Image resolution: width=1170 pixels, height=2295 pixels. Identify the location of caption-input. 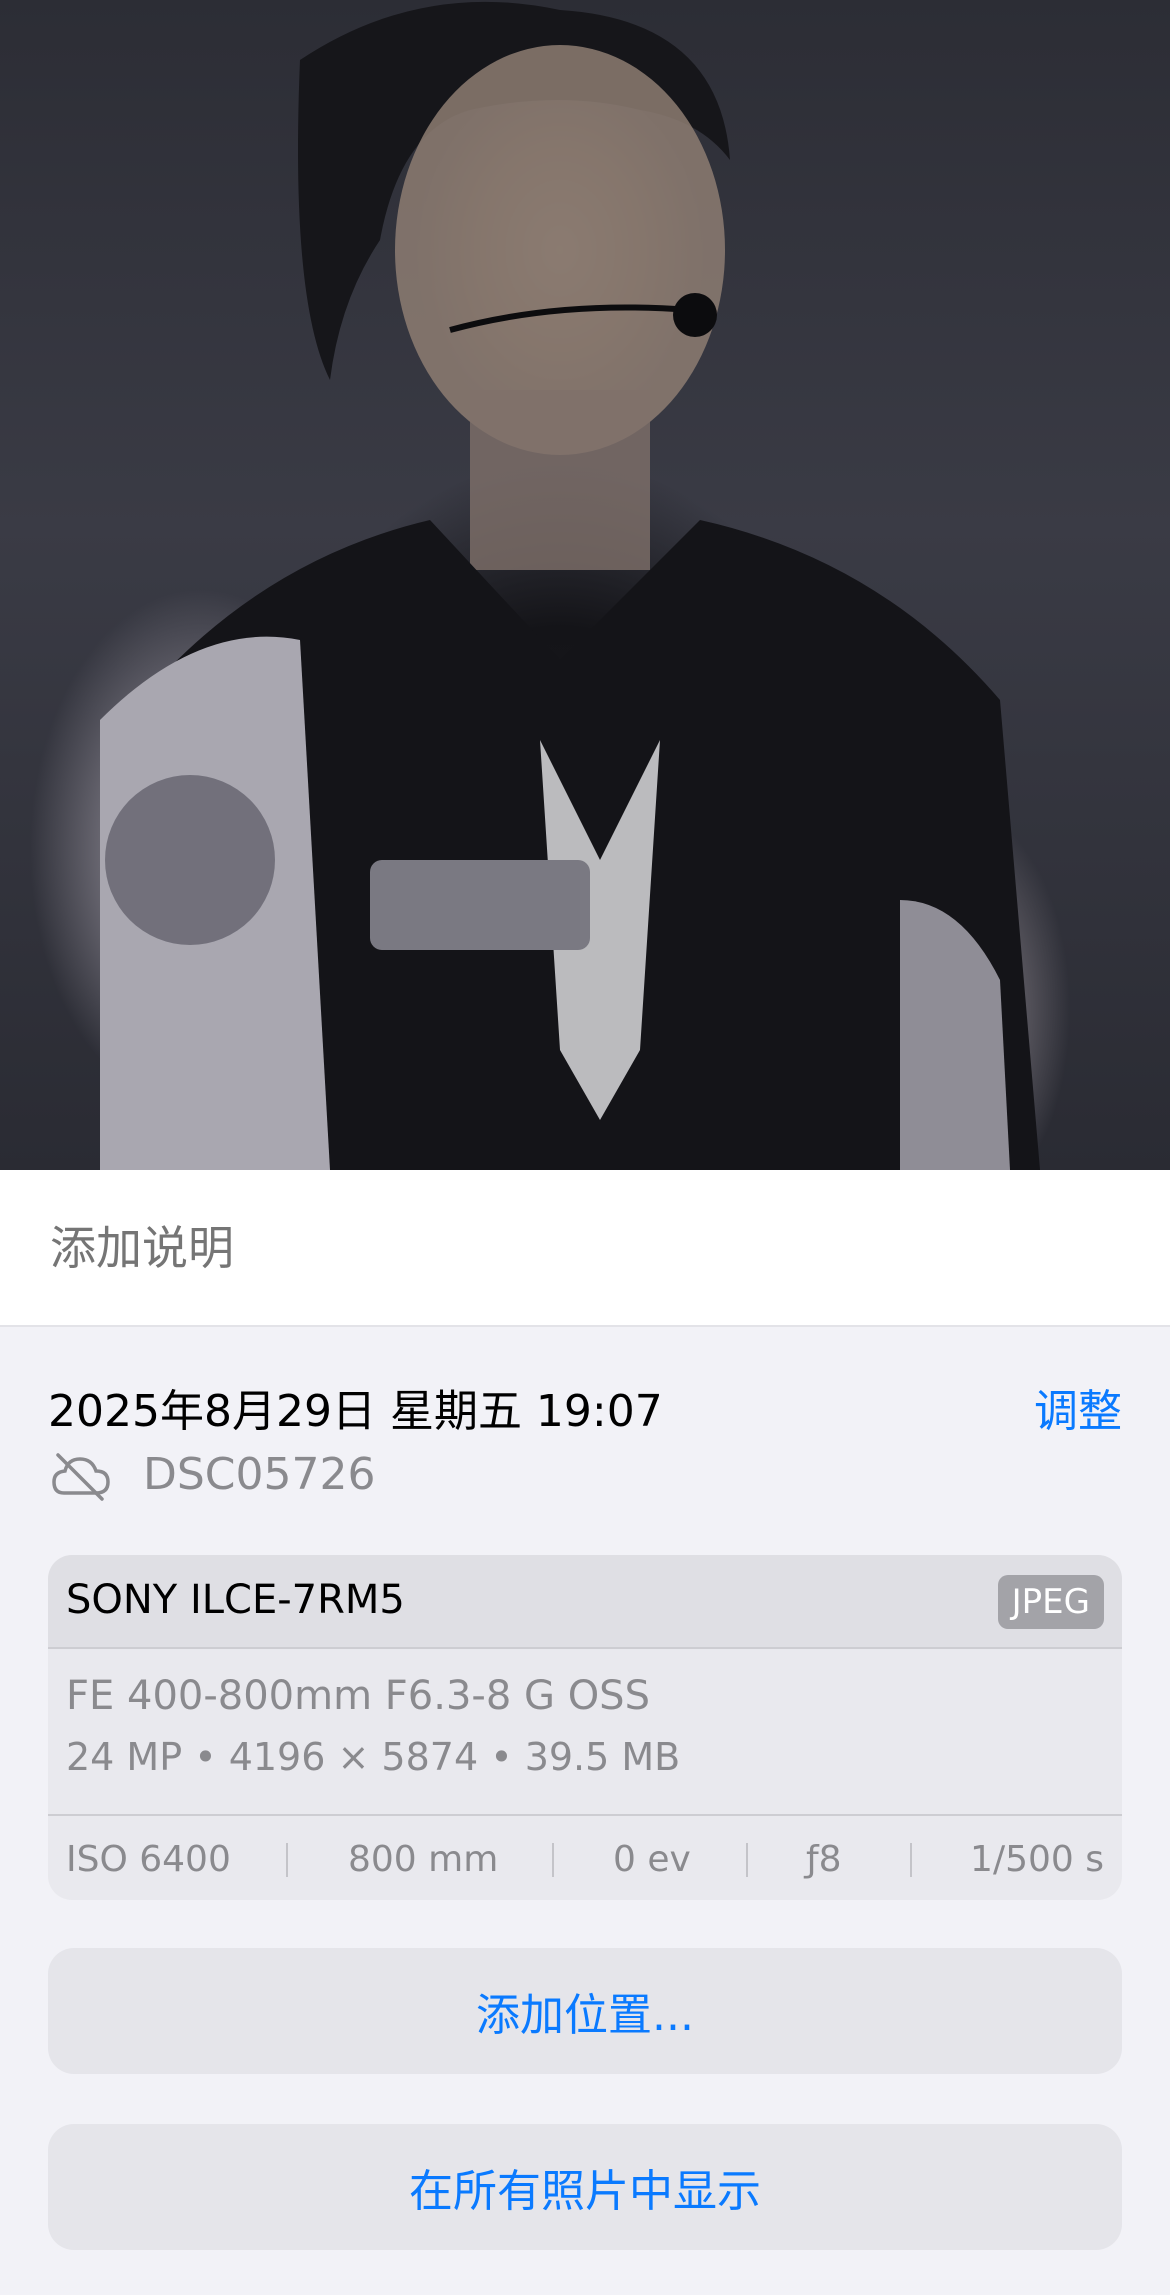
(585, 1248).